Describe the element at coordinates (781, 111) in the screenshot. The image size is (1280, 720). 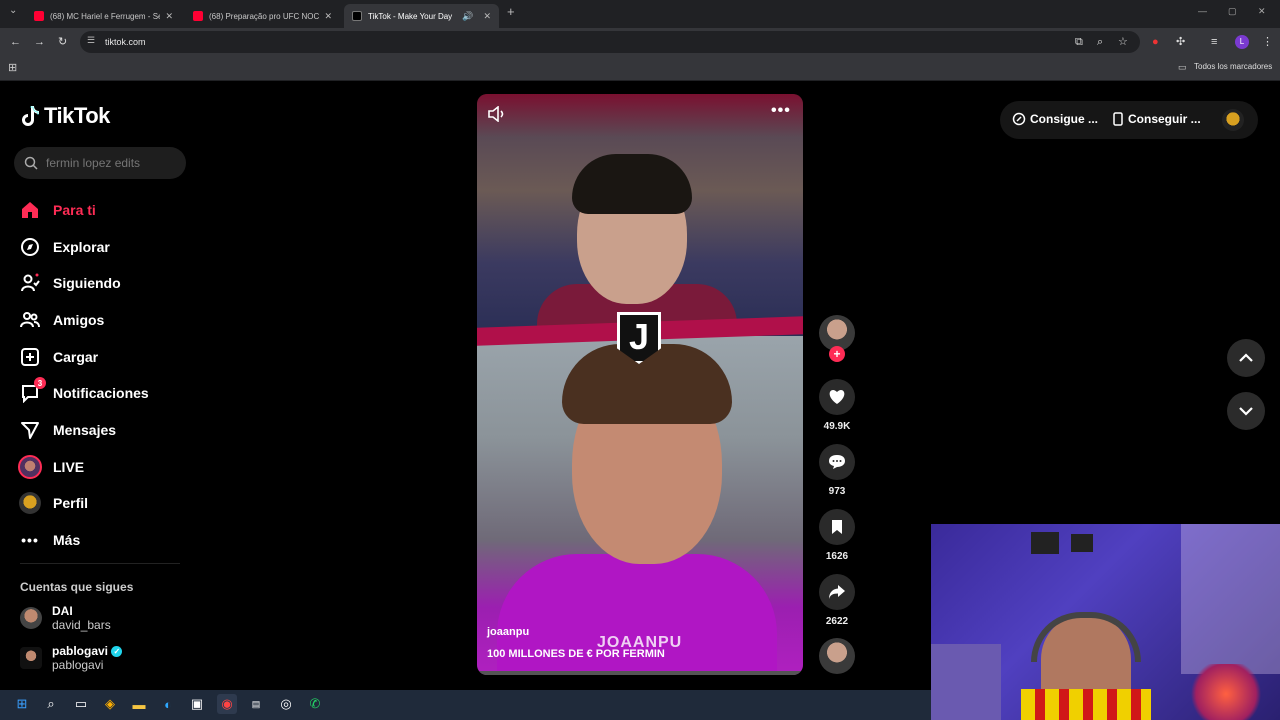
I see `video-more-options-icon: •••` at that location.